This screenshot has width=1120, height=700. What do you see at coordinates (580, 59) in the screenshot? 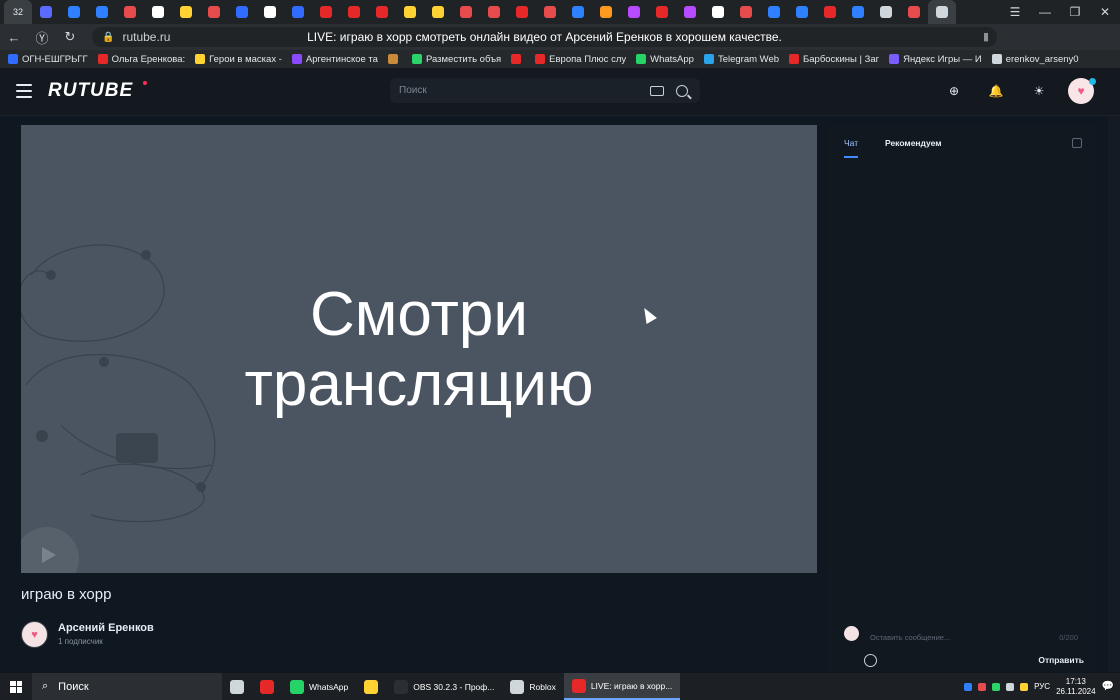
I see `bookmark-item: Европа Плюс слу` at bounding box center [580, 59].